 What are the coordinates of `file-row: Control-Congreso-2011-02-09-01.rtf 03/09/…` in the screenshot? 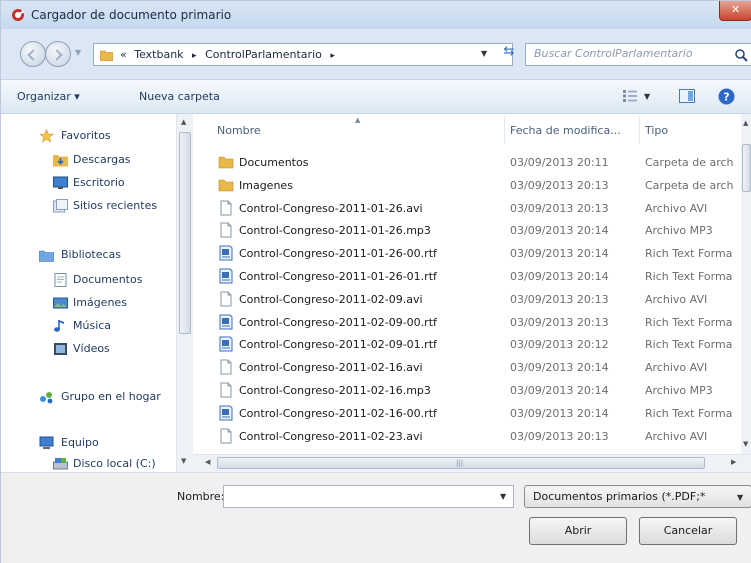 It's located at (467, 344).